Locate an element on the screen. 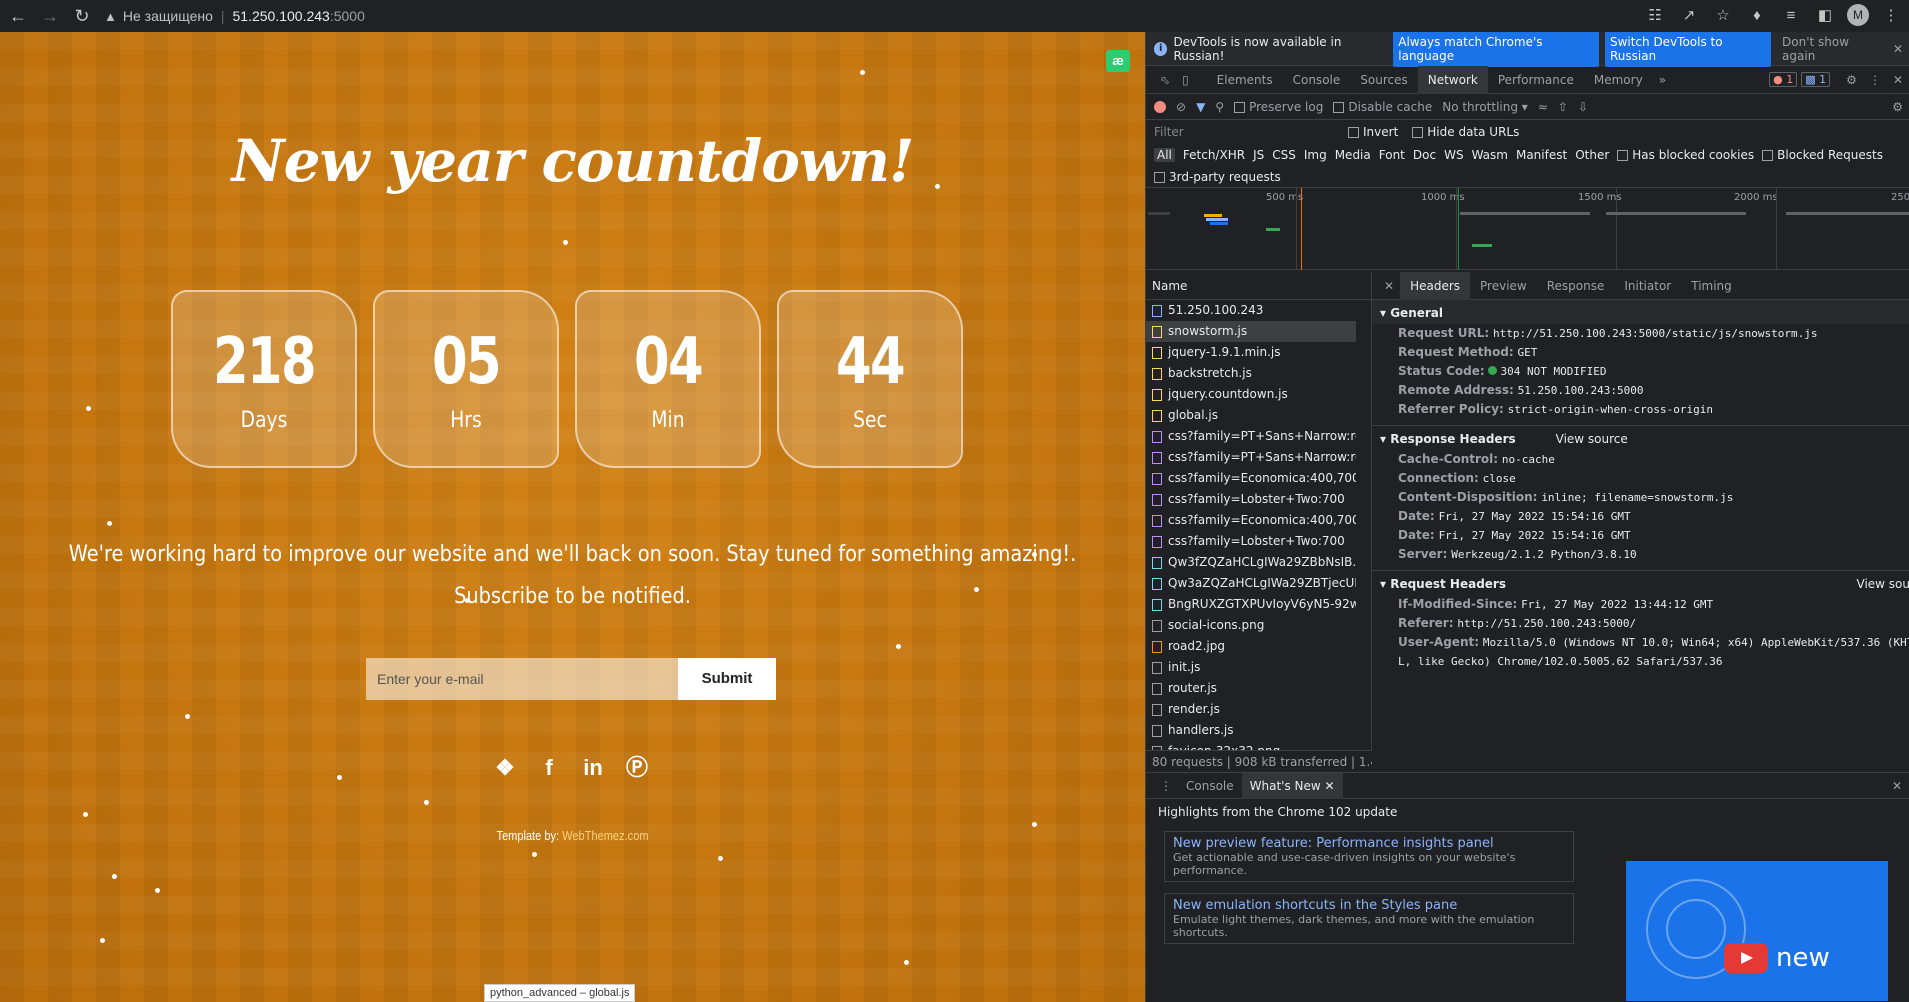 This screenshot has height=1002, width=1909. twitter-icon: ❖ is located at coordinates (505, 768).